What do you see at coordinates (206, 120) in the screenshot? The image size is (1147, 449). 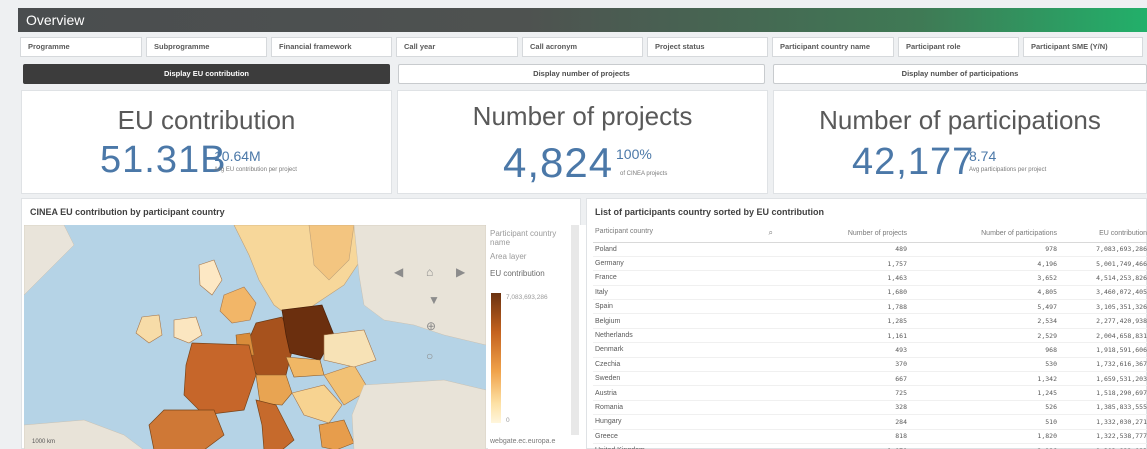 I see `kpi-title: EU contribution` at bounding box center [206, 120].